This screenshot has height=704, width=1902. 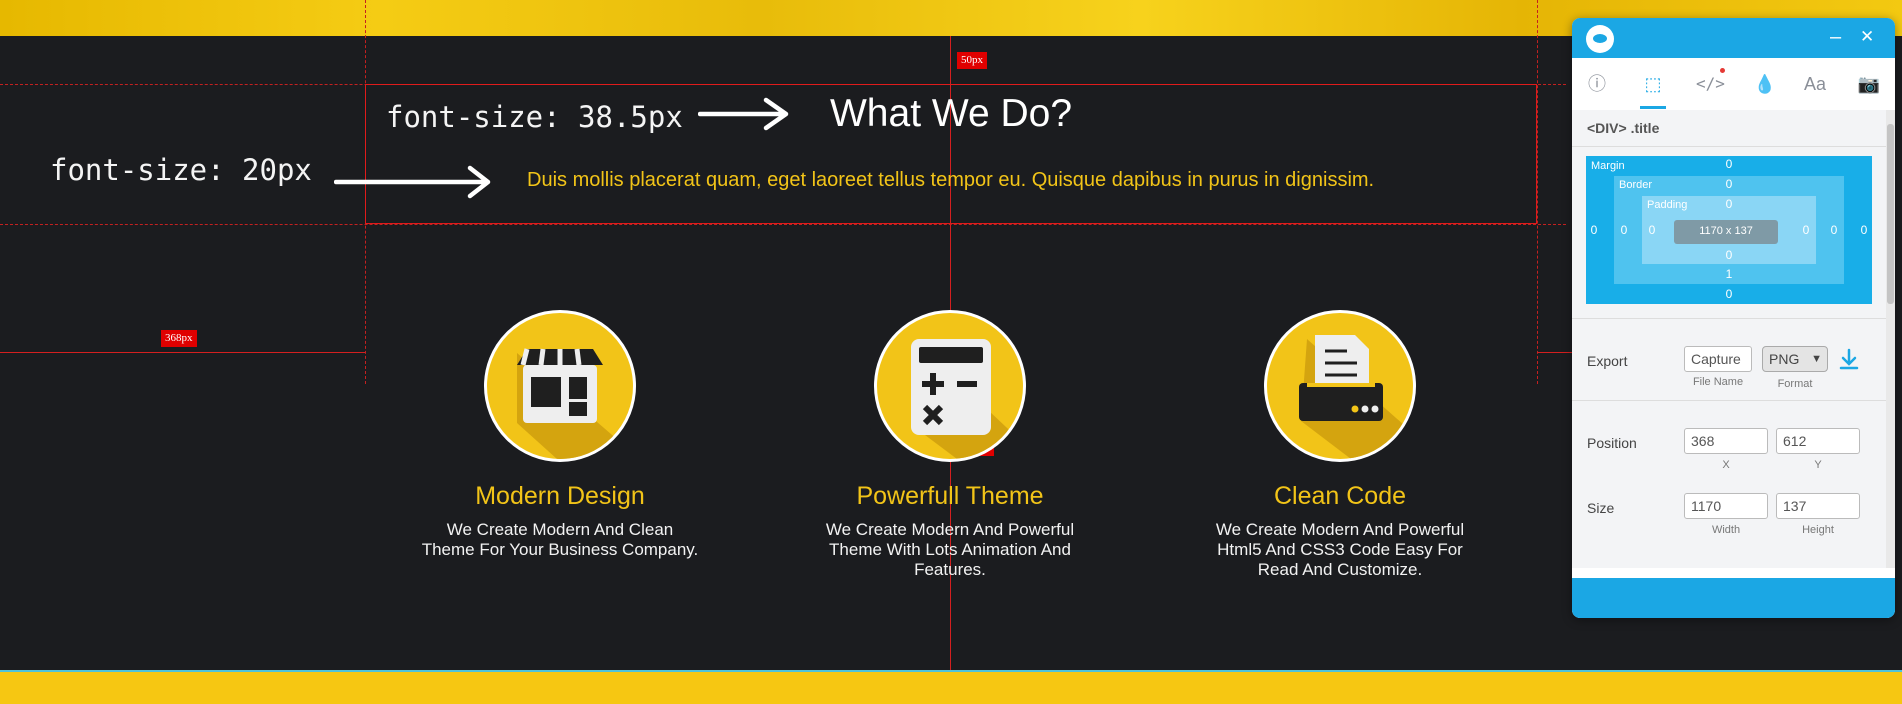 What do you see at coordinates (1864, 230) in the screenshot?
I see `margin-right: 0` at bounding box center [1864, 230].